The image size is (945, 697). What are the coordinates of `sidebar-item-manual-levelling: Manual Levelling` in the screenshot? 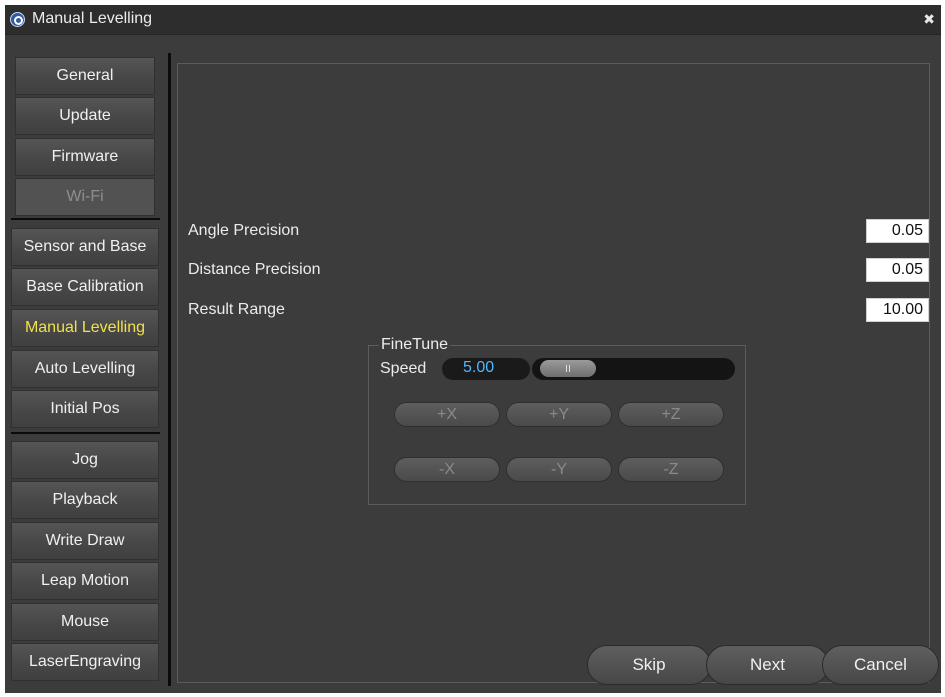 It's located at (85, 328).